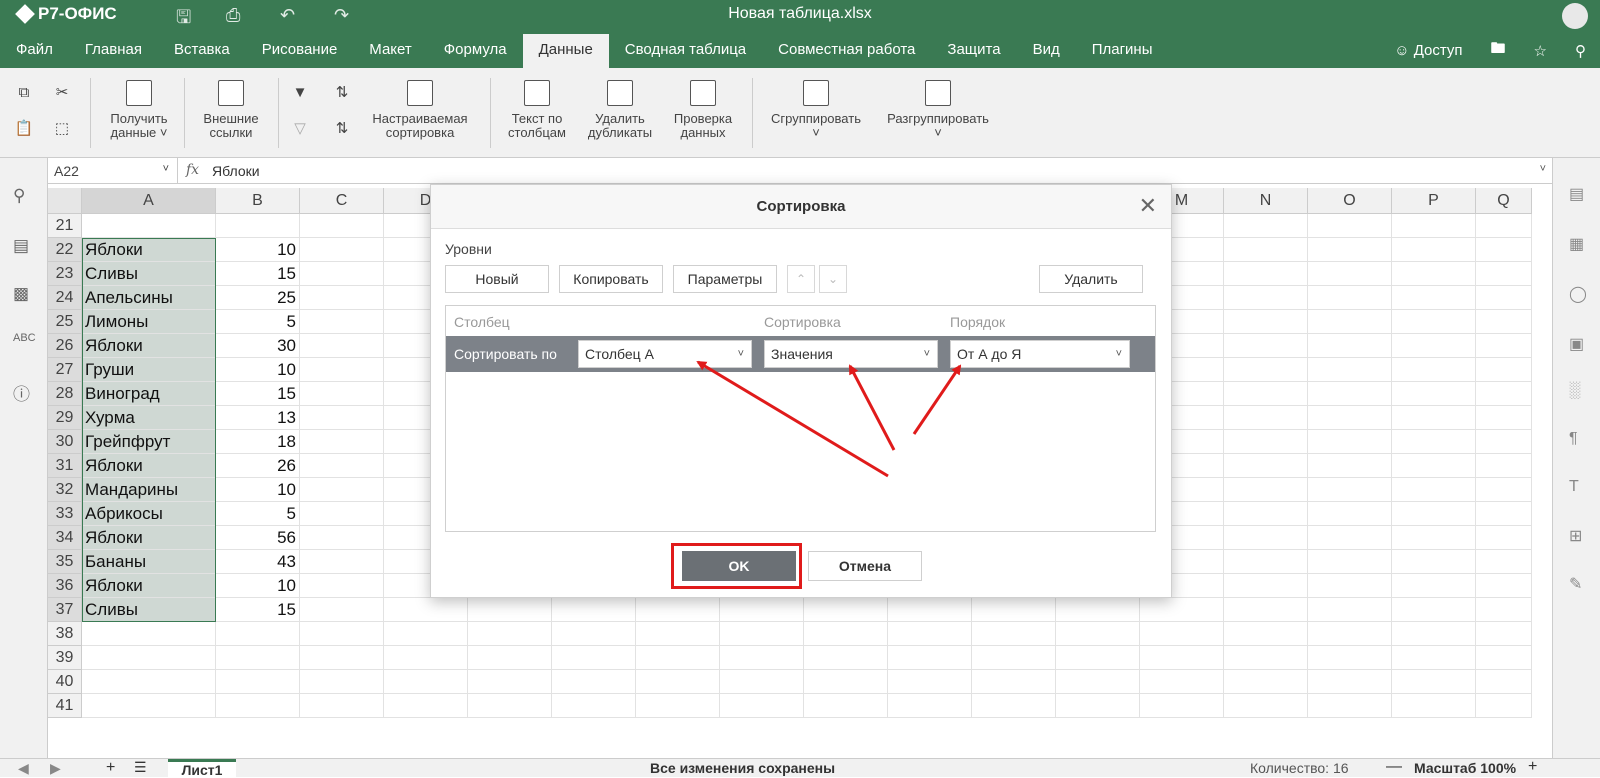  What do you see at coordinates (140, 767) in the screenshot?
I see `sheet-list-icon: ☰` at bounding box center [140, 767].